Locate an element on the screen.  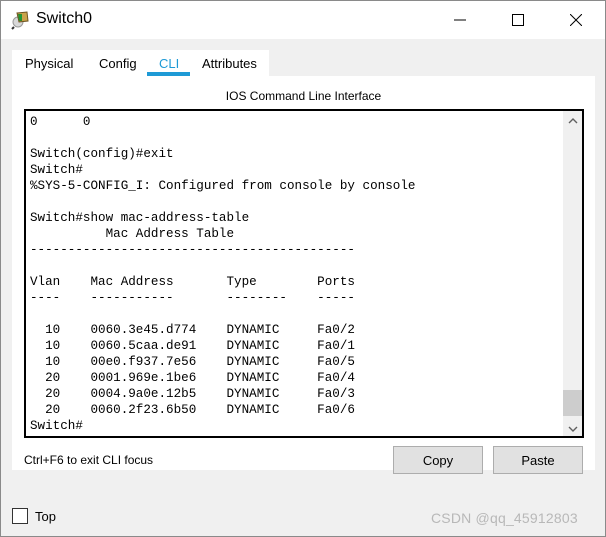
terminal-line: Switch#show mac-address-table is located at coordinates (140, 218).